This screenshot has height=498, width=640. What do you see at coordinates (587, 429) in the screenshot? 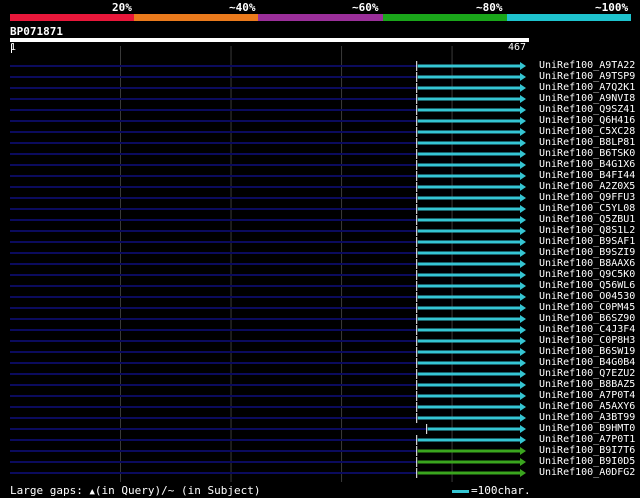
I see `hit-label: UniRef100_B9HMT0` at bounding box center [587, 429].